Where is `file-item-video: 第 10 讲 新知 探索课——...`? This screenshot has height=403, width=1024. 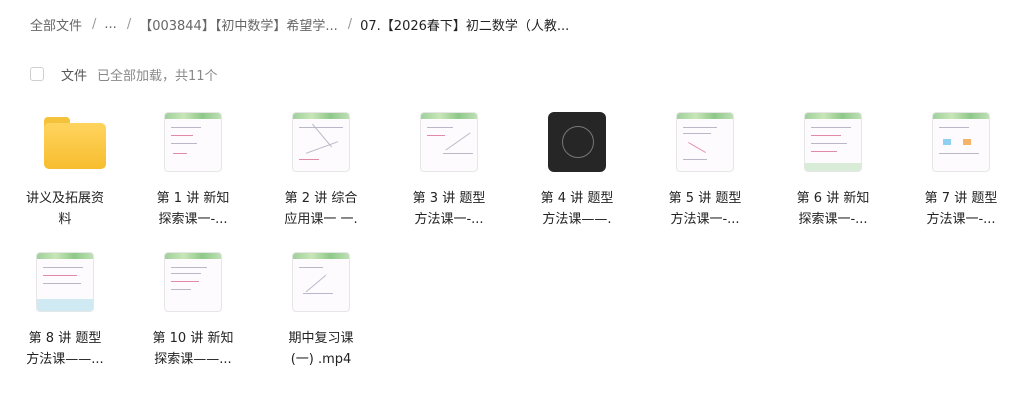
file-item-video: 第 10 讲 新知 探索课——... is located at coordinates (193, 303).